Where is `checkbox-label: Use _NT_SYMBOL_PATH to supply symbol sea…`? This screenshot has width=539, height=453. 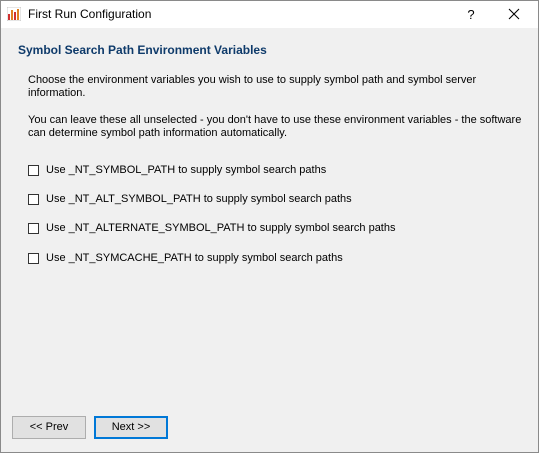
checkbox-label: Use _NT_SYMBOL_PATH to supply symbol sea… is located at coordinates (186, 170).